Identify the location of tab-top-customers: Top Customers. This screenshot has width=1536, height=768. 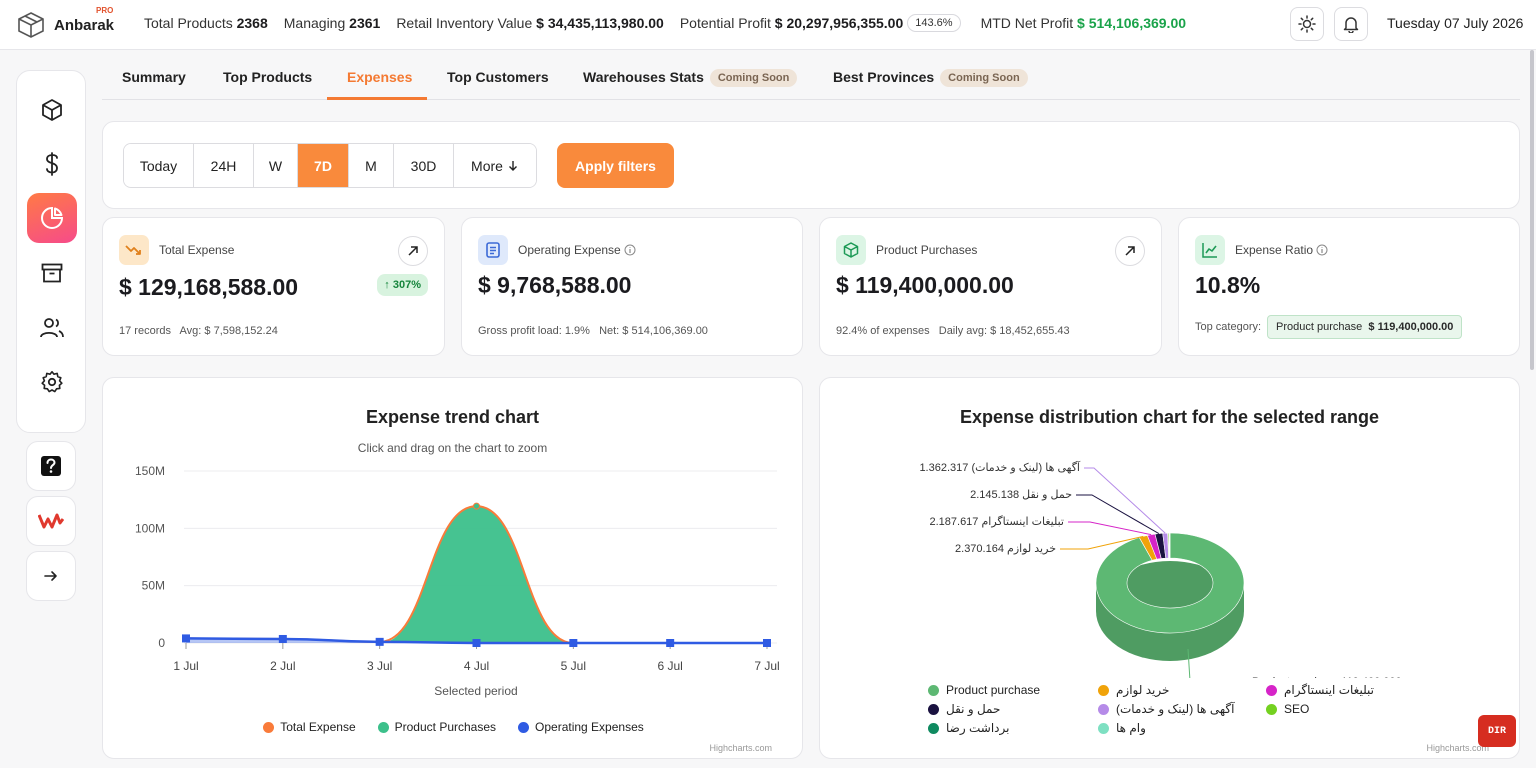
(498, 77).